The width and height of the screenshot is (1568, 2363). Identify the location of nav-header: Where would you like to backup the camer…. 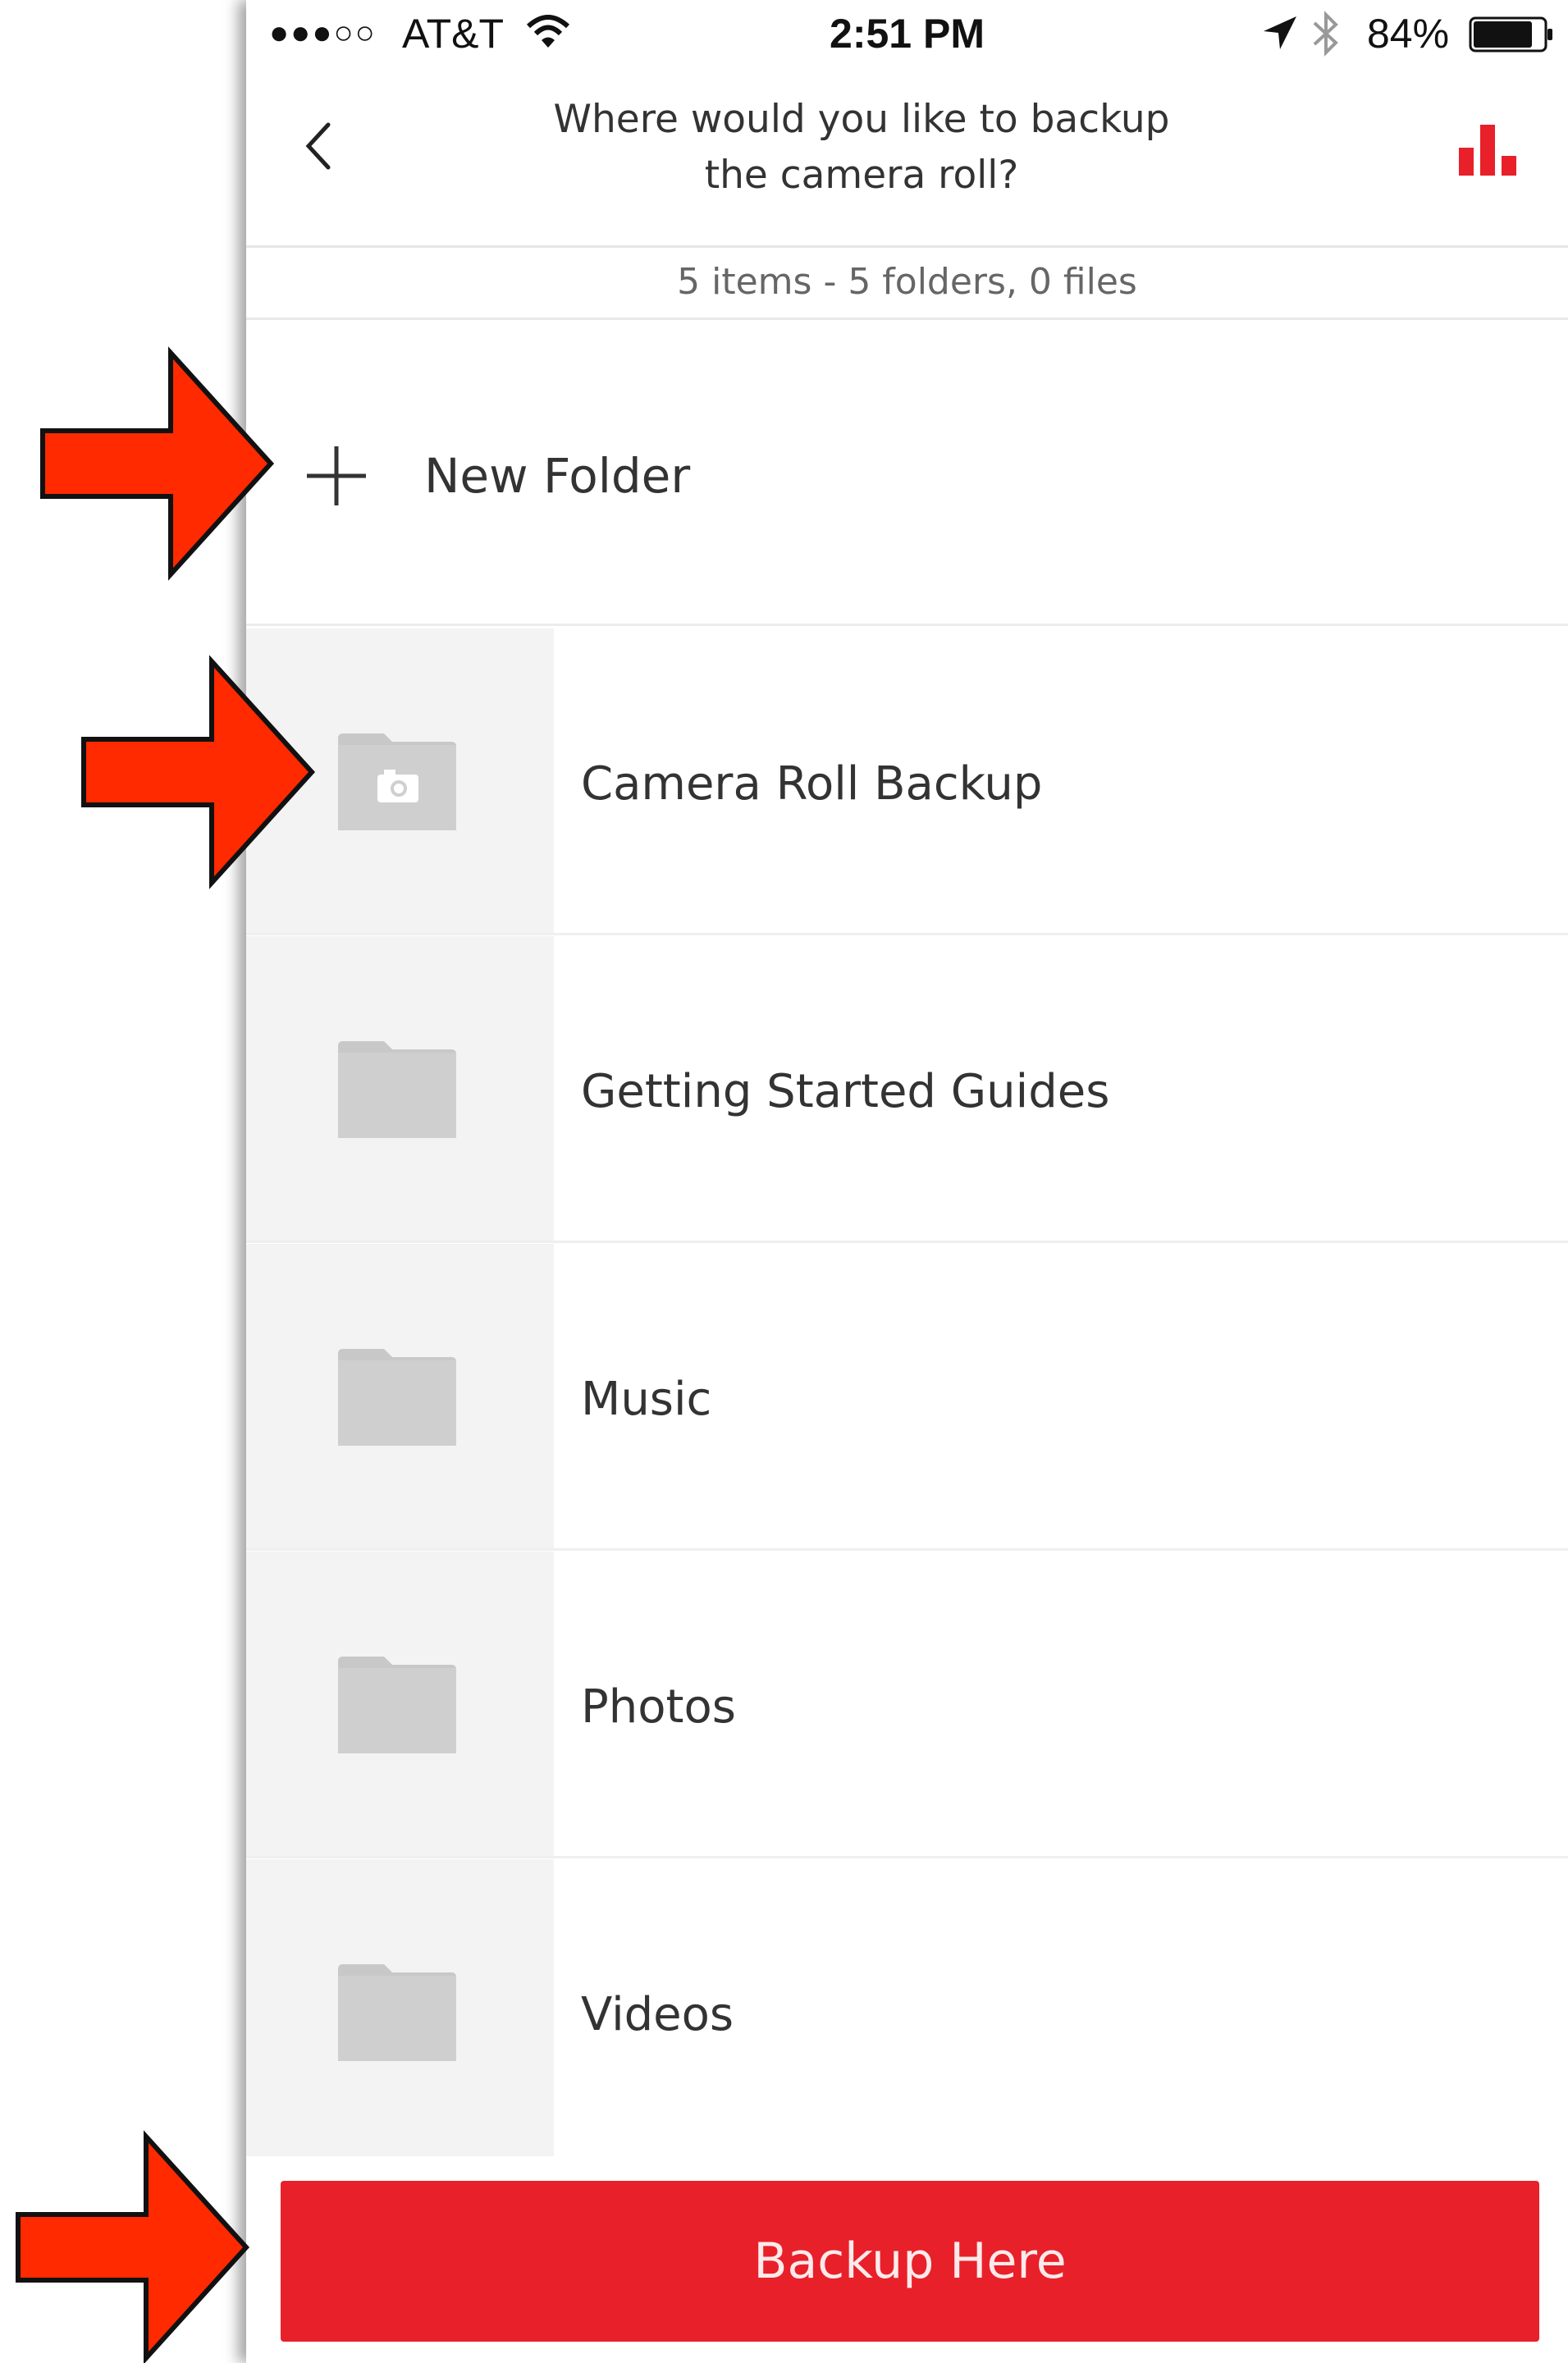
(907, 161).